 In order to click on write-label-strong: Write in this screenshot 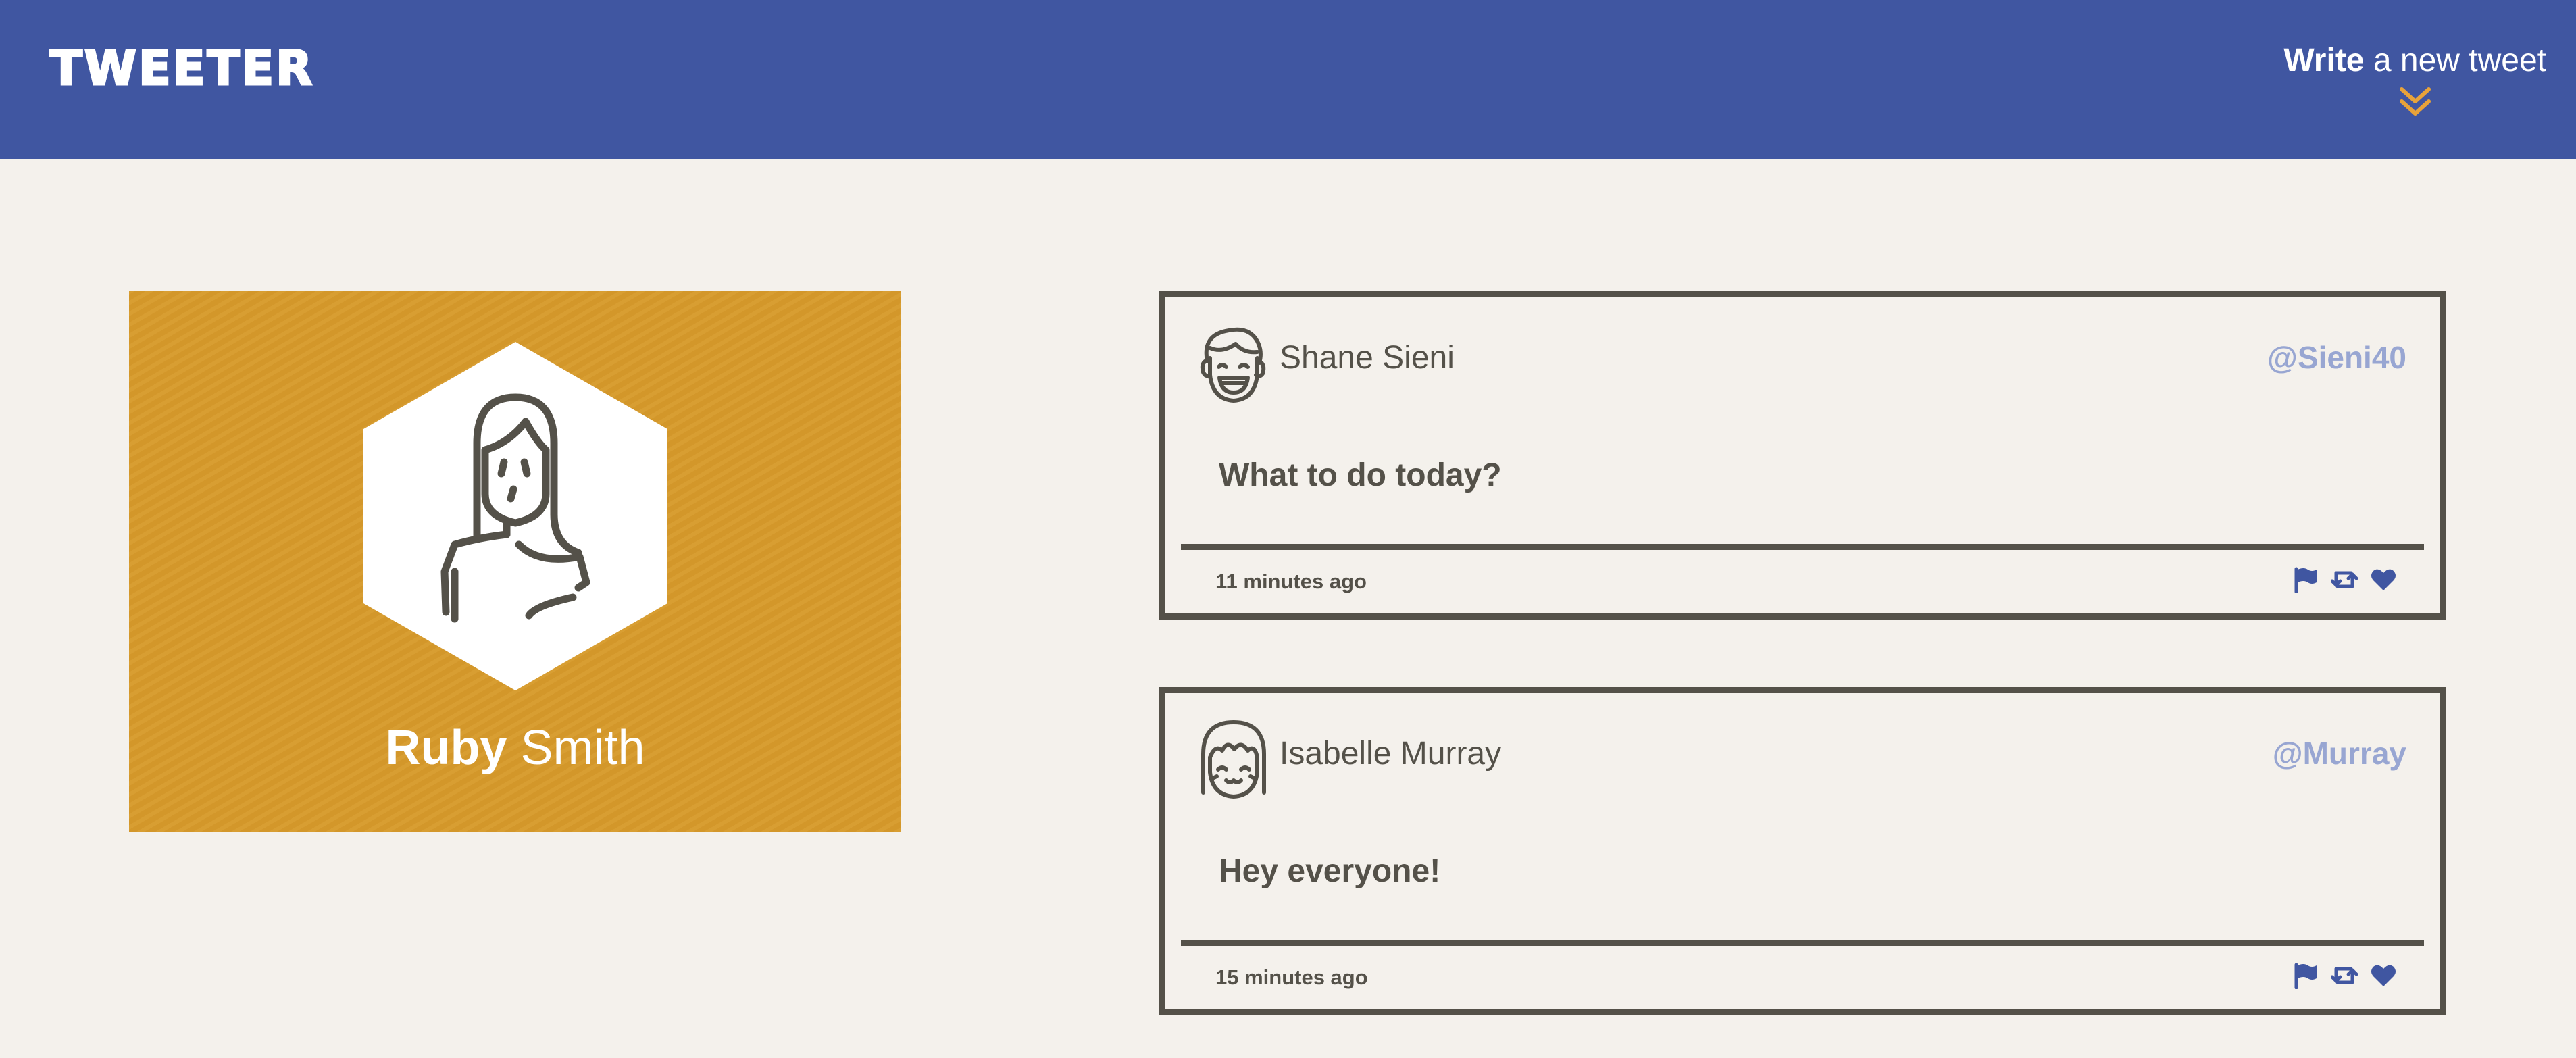, I will do `click(2324, 60)`.